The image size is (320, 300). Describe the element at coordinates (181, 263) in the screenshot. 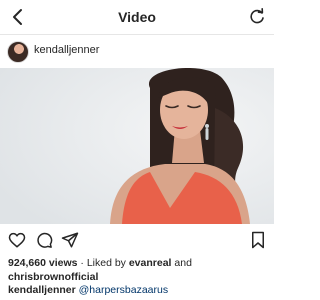

I see `liked-by-and: and` at that location.